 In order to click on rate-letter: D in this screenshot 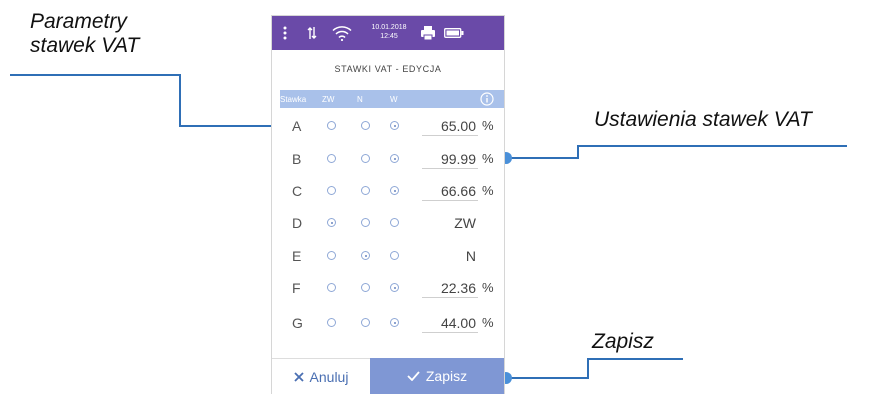, I will do `click(297, 223)`.